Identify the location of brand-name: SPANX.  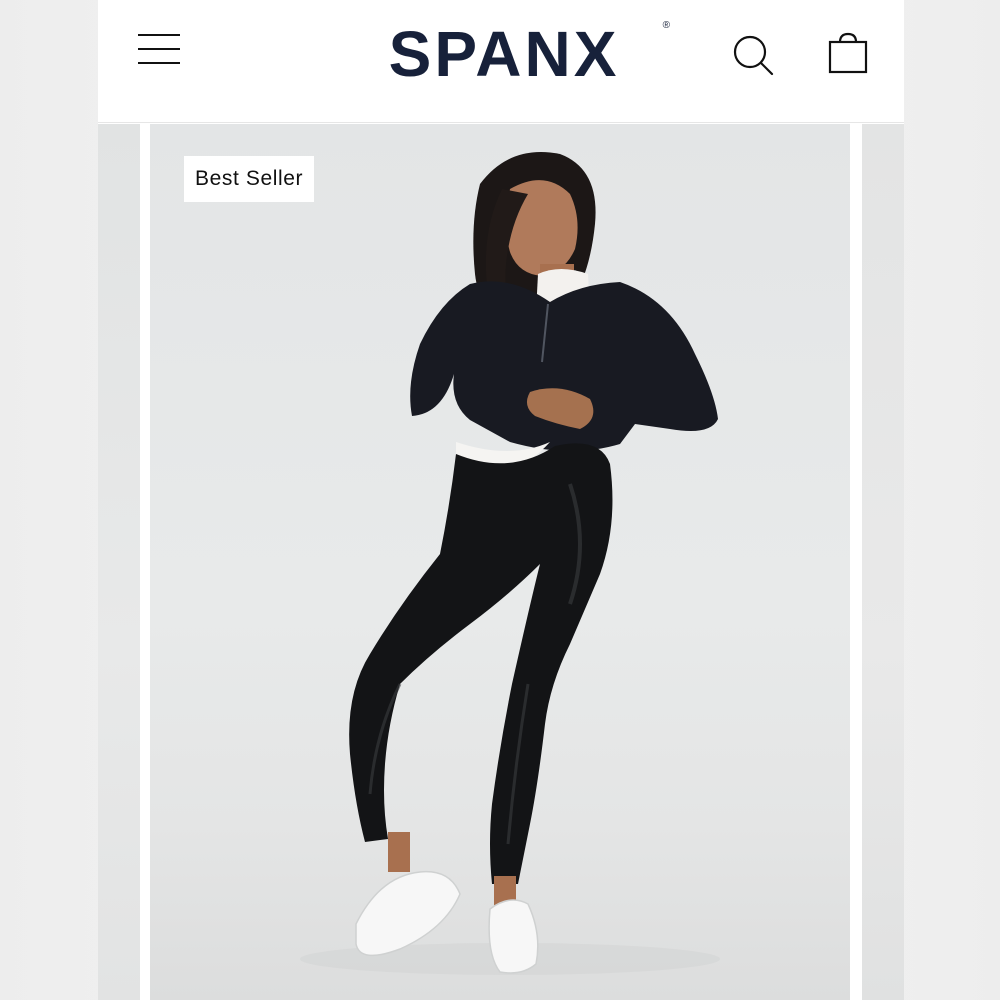
(504, 54).